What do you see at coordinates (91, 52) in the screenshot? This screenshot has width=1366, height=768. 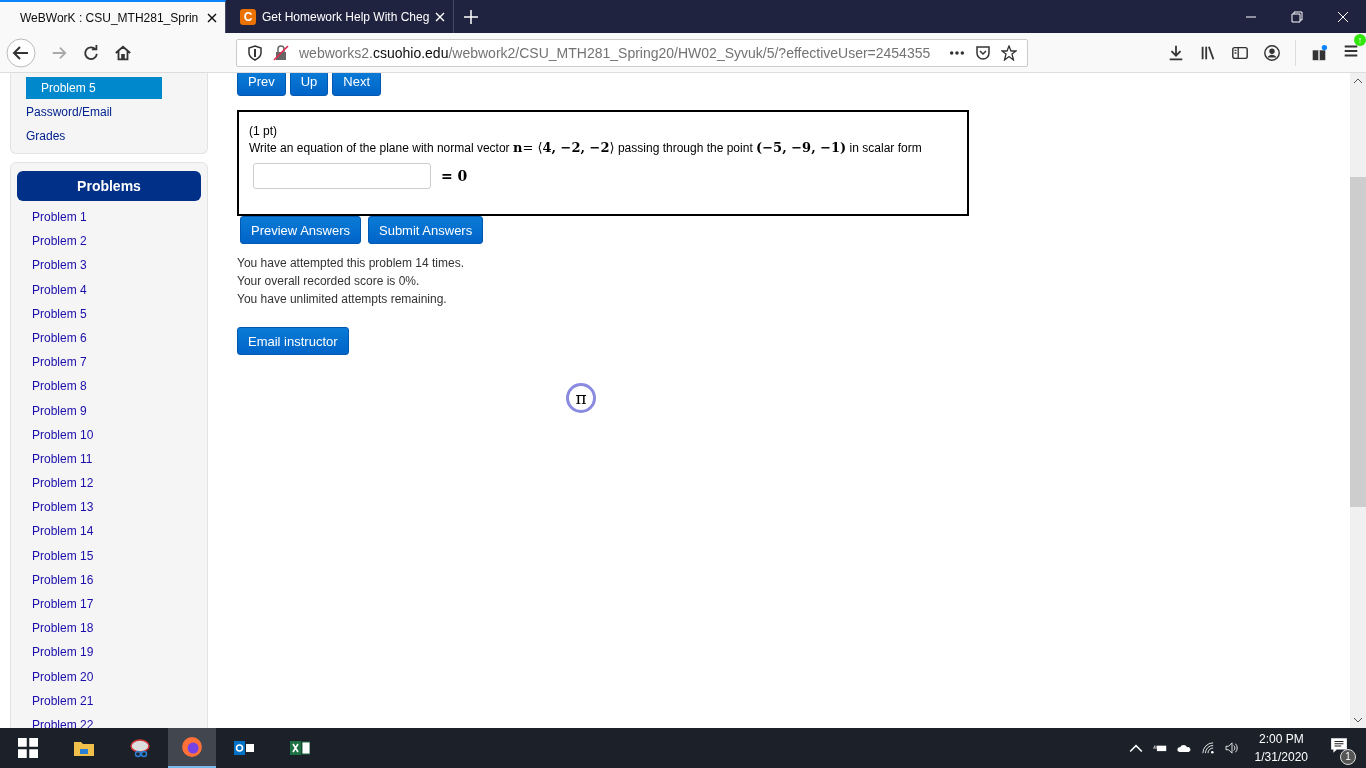 I see `reload-icon` at bounding box center [91, 52].